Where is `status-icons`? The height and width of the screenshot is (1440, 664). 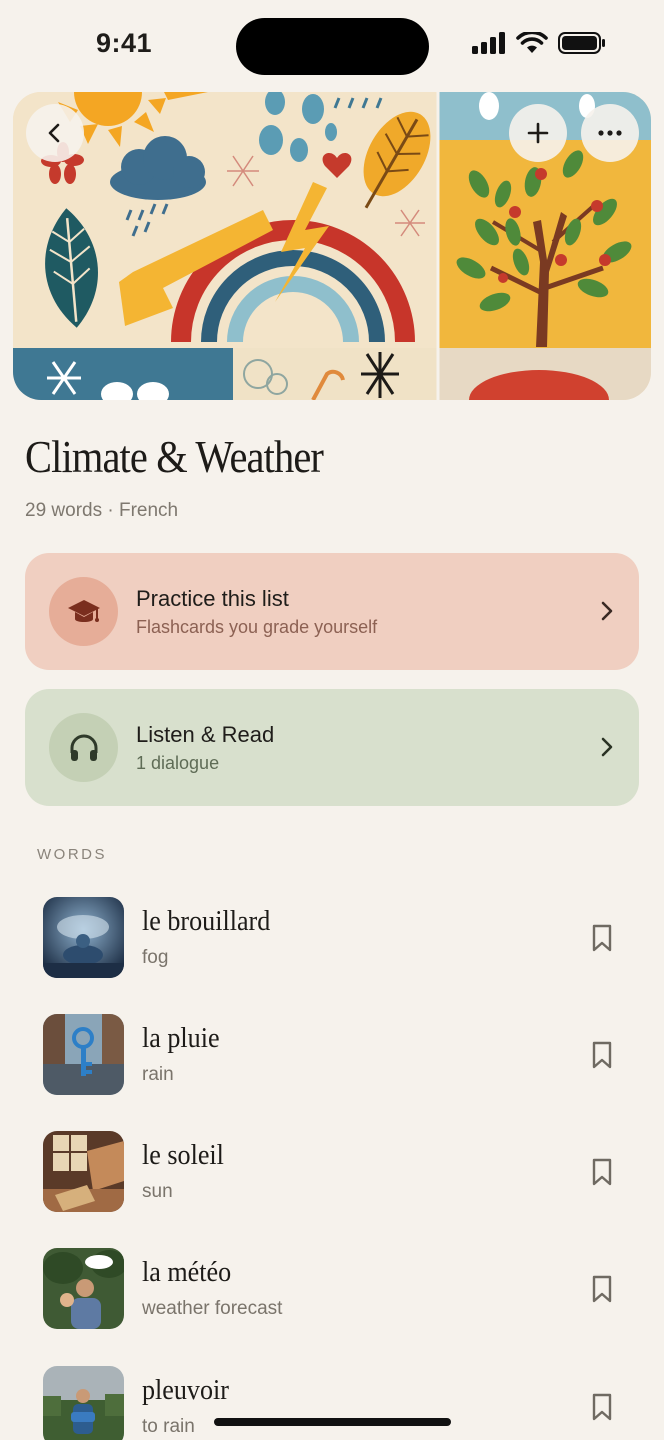 status-icons is located at coordinates (539, 43).